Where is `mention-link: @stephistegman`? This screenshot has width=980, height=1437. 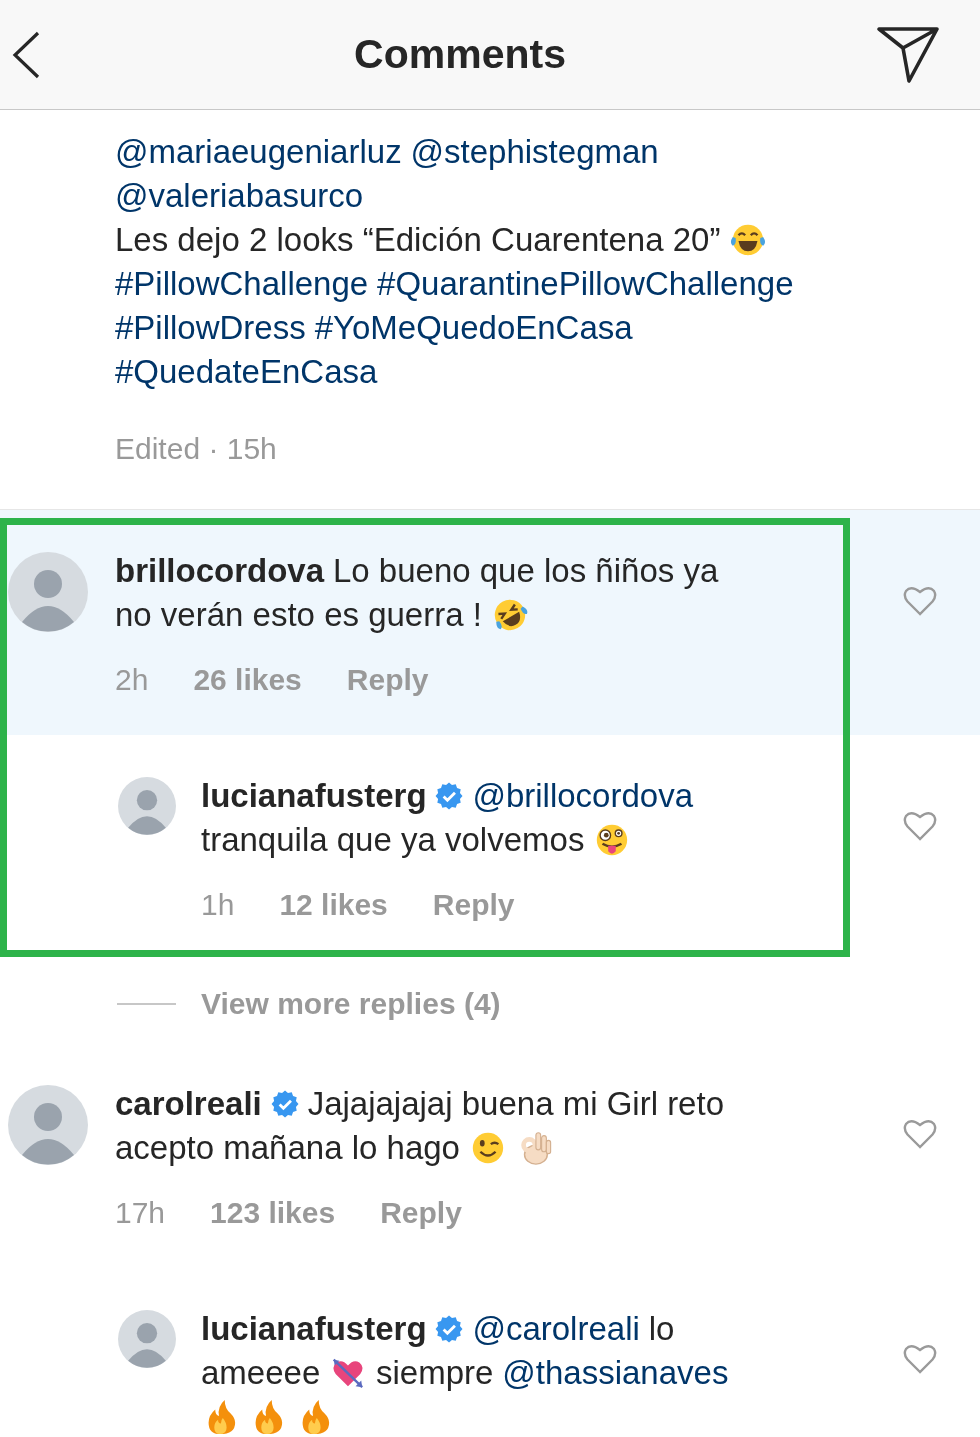
mention-link: @stephistegman is located at coordinates (534, 152).